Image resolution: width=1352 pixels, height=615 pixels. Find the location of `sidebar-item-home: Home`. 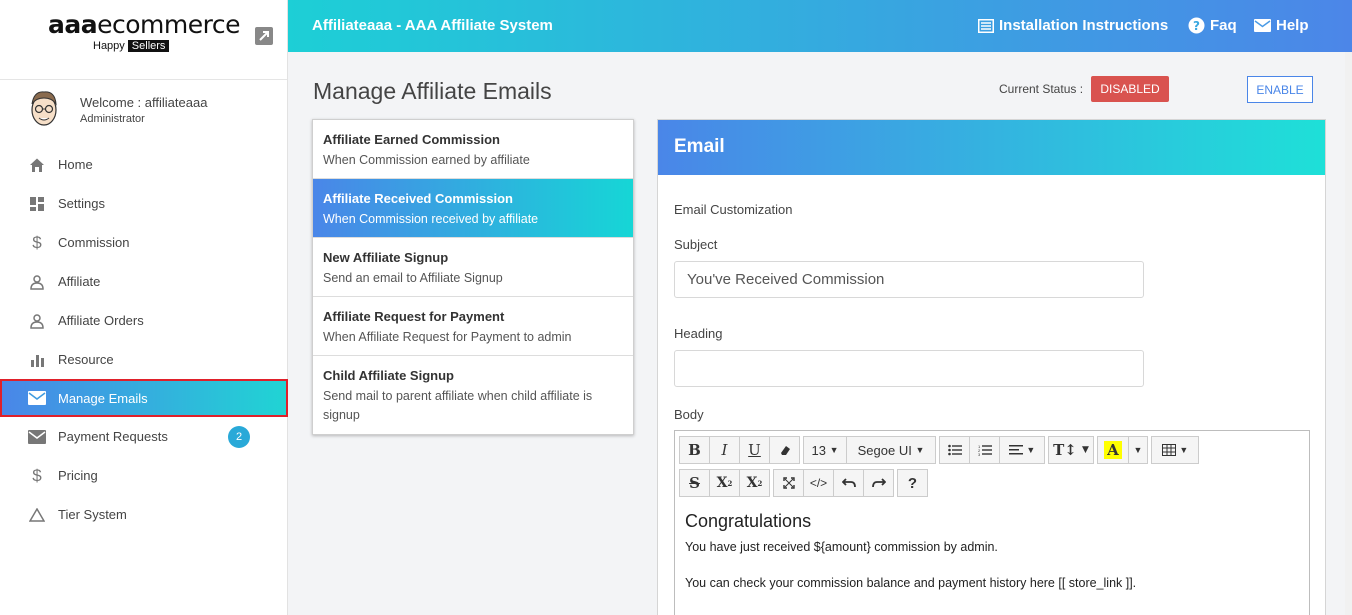

sidebar-item-home: Home is located at coordinates (144, 164).